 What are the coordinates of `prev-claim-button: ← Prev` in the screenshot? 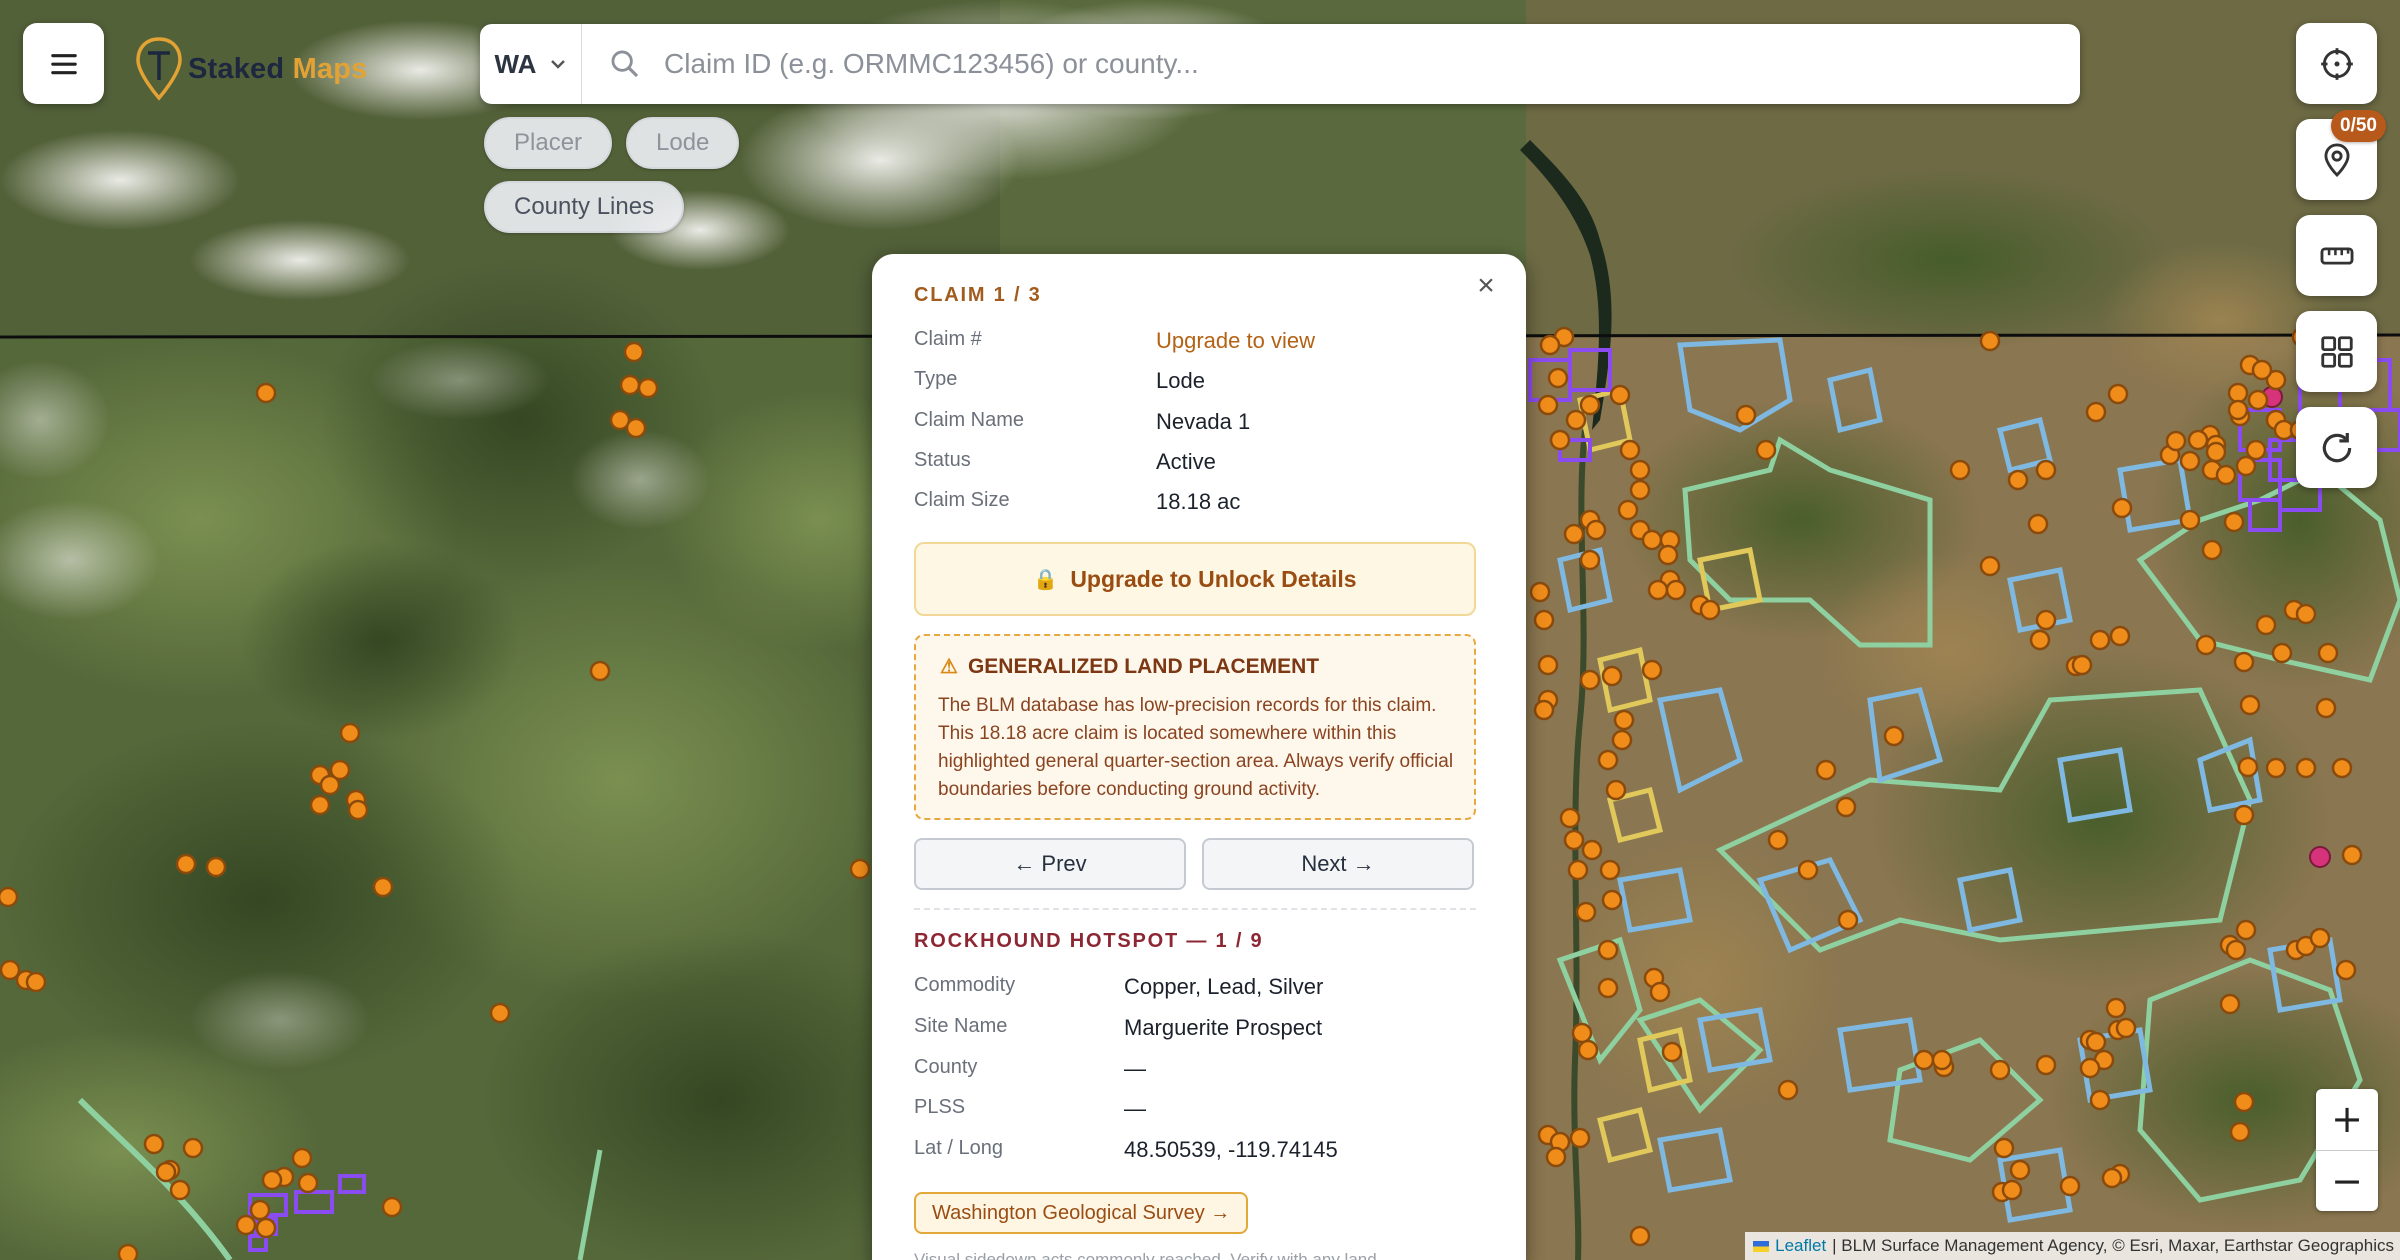 It's located at (1050, 864).